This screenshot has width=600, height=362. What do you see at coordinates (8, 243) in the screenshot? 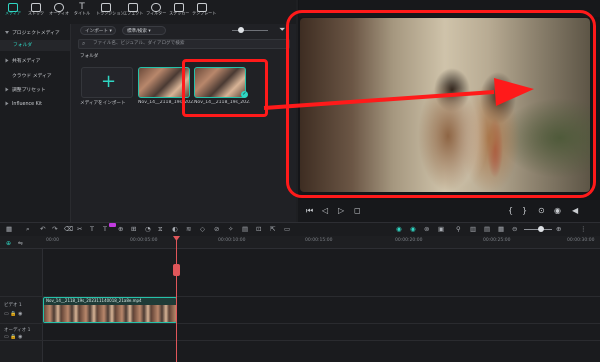
I see `add-track-icon: ⊕` at bounding box center [8, 243].